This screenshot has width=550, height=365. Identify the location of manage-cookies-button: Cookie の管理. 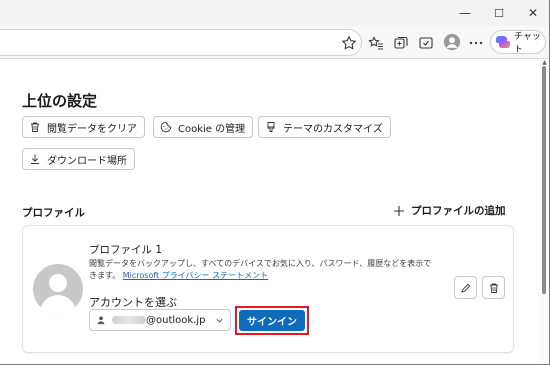
(203, 127).